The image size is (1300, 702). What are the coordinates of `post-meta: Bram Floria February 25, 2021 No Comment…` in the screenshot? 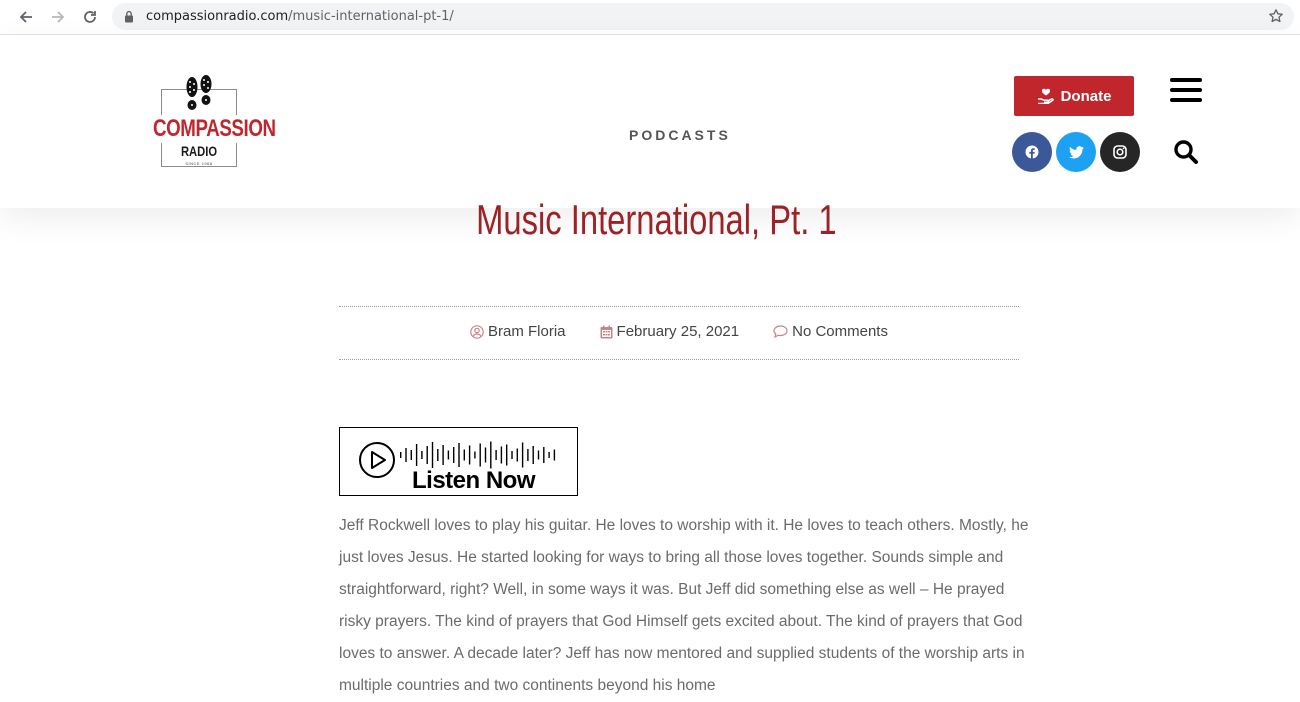 It's located at (679, 331).